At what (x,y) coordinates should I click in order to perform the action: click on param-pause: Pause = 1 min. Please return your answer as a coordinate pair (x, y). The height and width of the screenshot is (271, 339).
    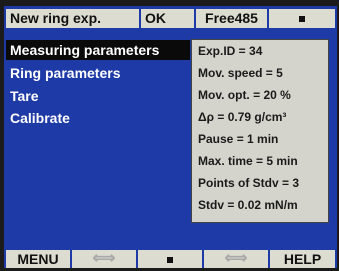
    Looking at the image, I should click on (238, 139).